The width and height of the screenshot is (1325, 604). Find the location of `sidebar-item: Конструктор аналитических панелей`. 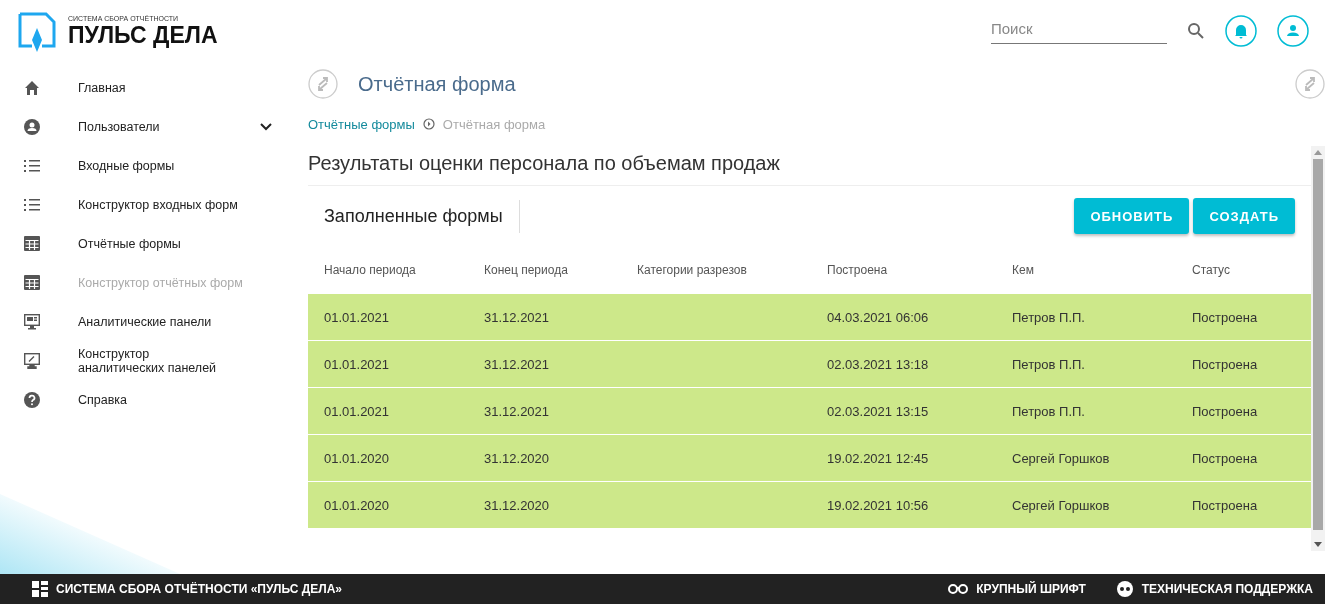

sidebar-item: Конструктор аналитических панелей is located at coordinates (150, 360).